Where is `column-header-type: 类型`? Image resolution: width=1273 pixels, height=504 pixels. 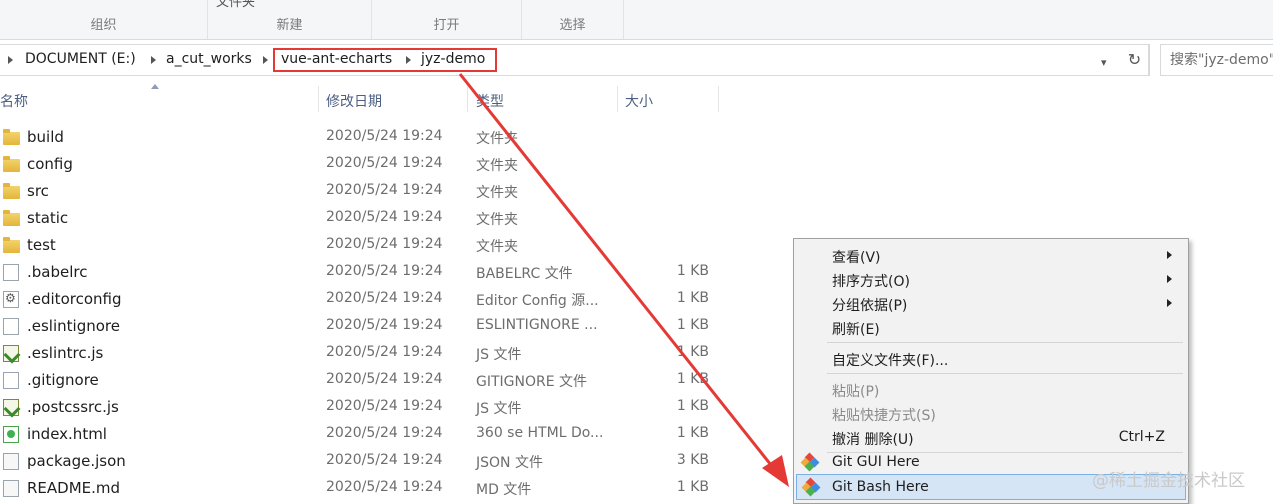 column-header-type: 类型 is located at coordinates (490, 101).